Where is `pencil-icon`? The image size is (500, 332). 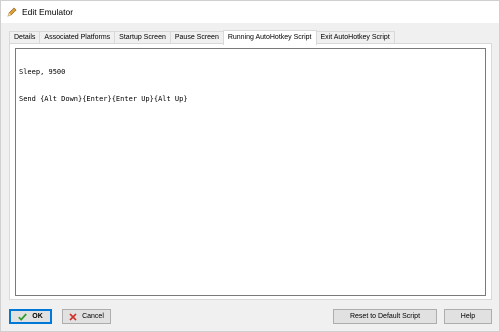 pencil-icon is located at coordinates (12, 12).